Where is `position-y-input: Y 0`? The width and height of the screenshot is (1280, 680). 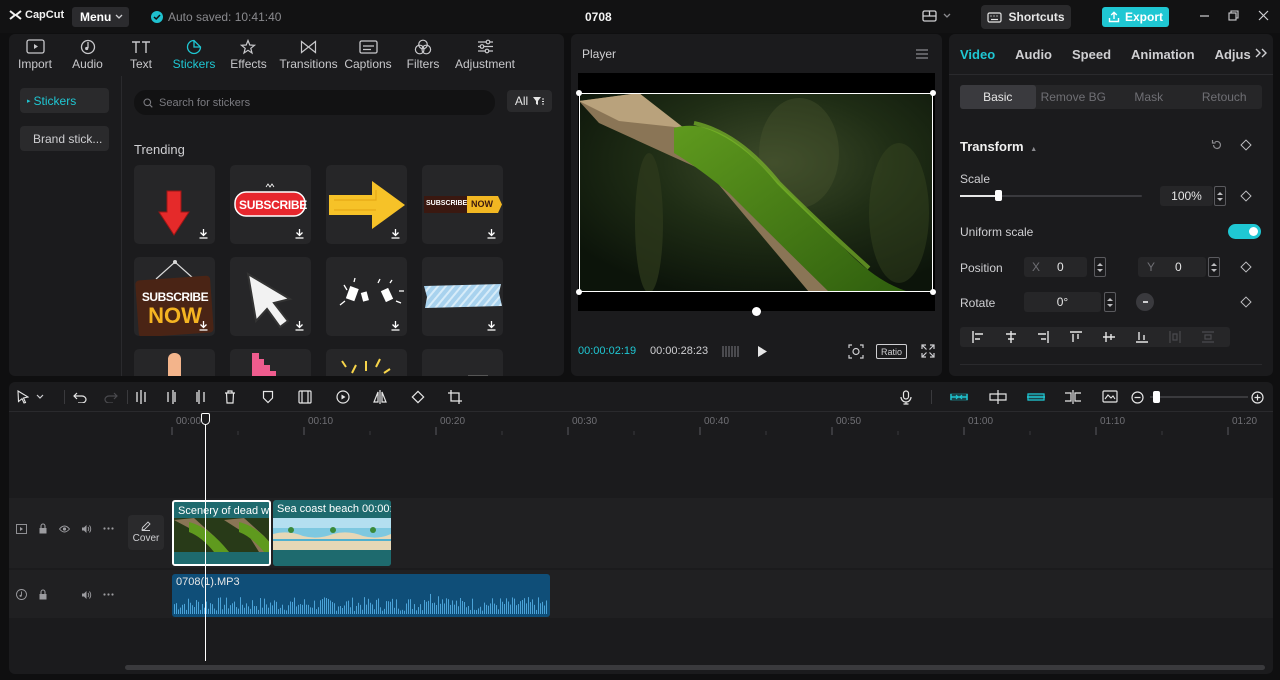 position-y-input: Y 0 is located at coordinates (1172, 267).